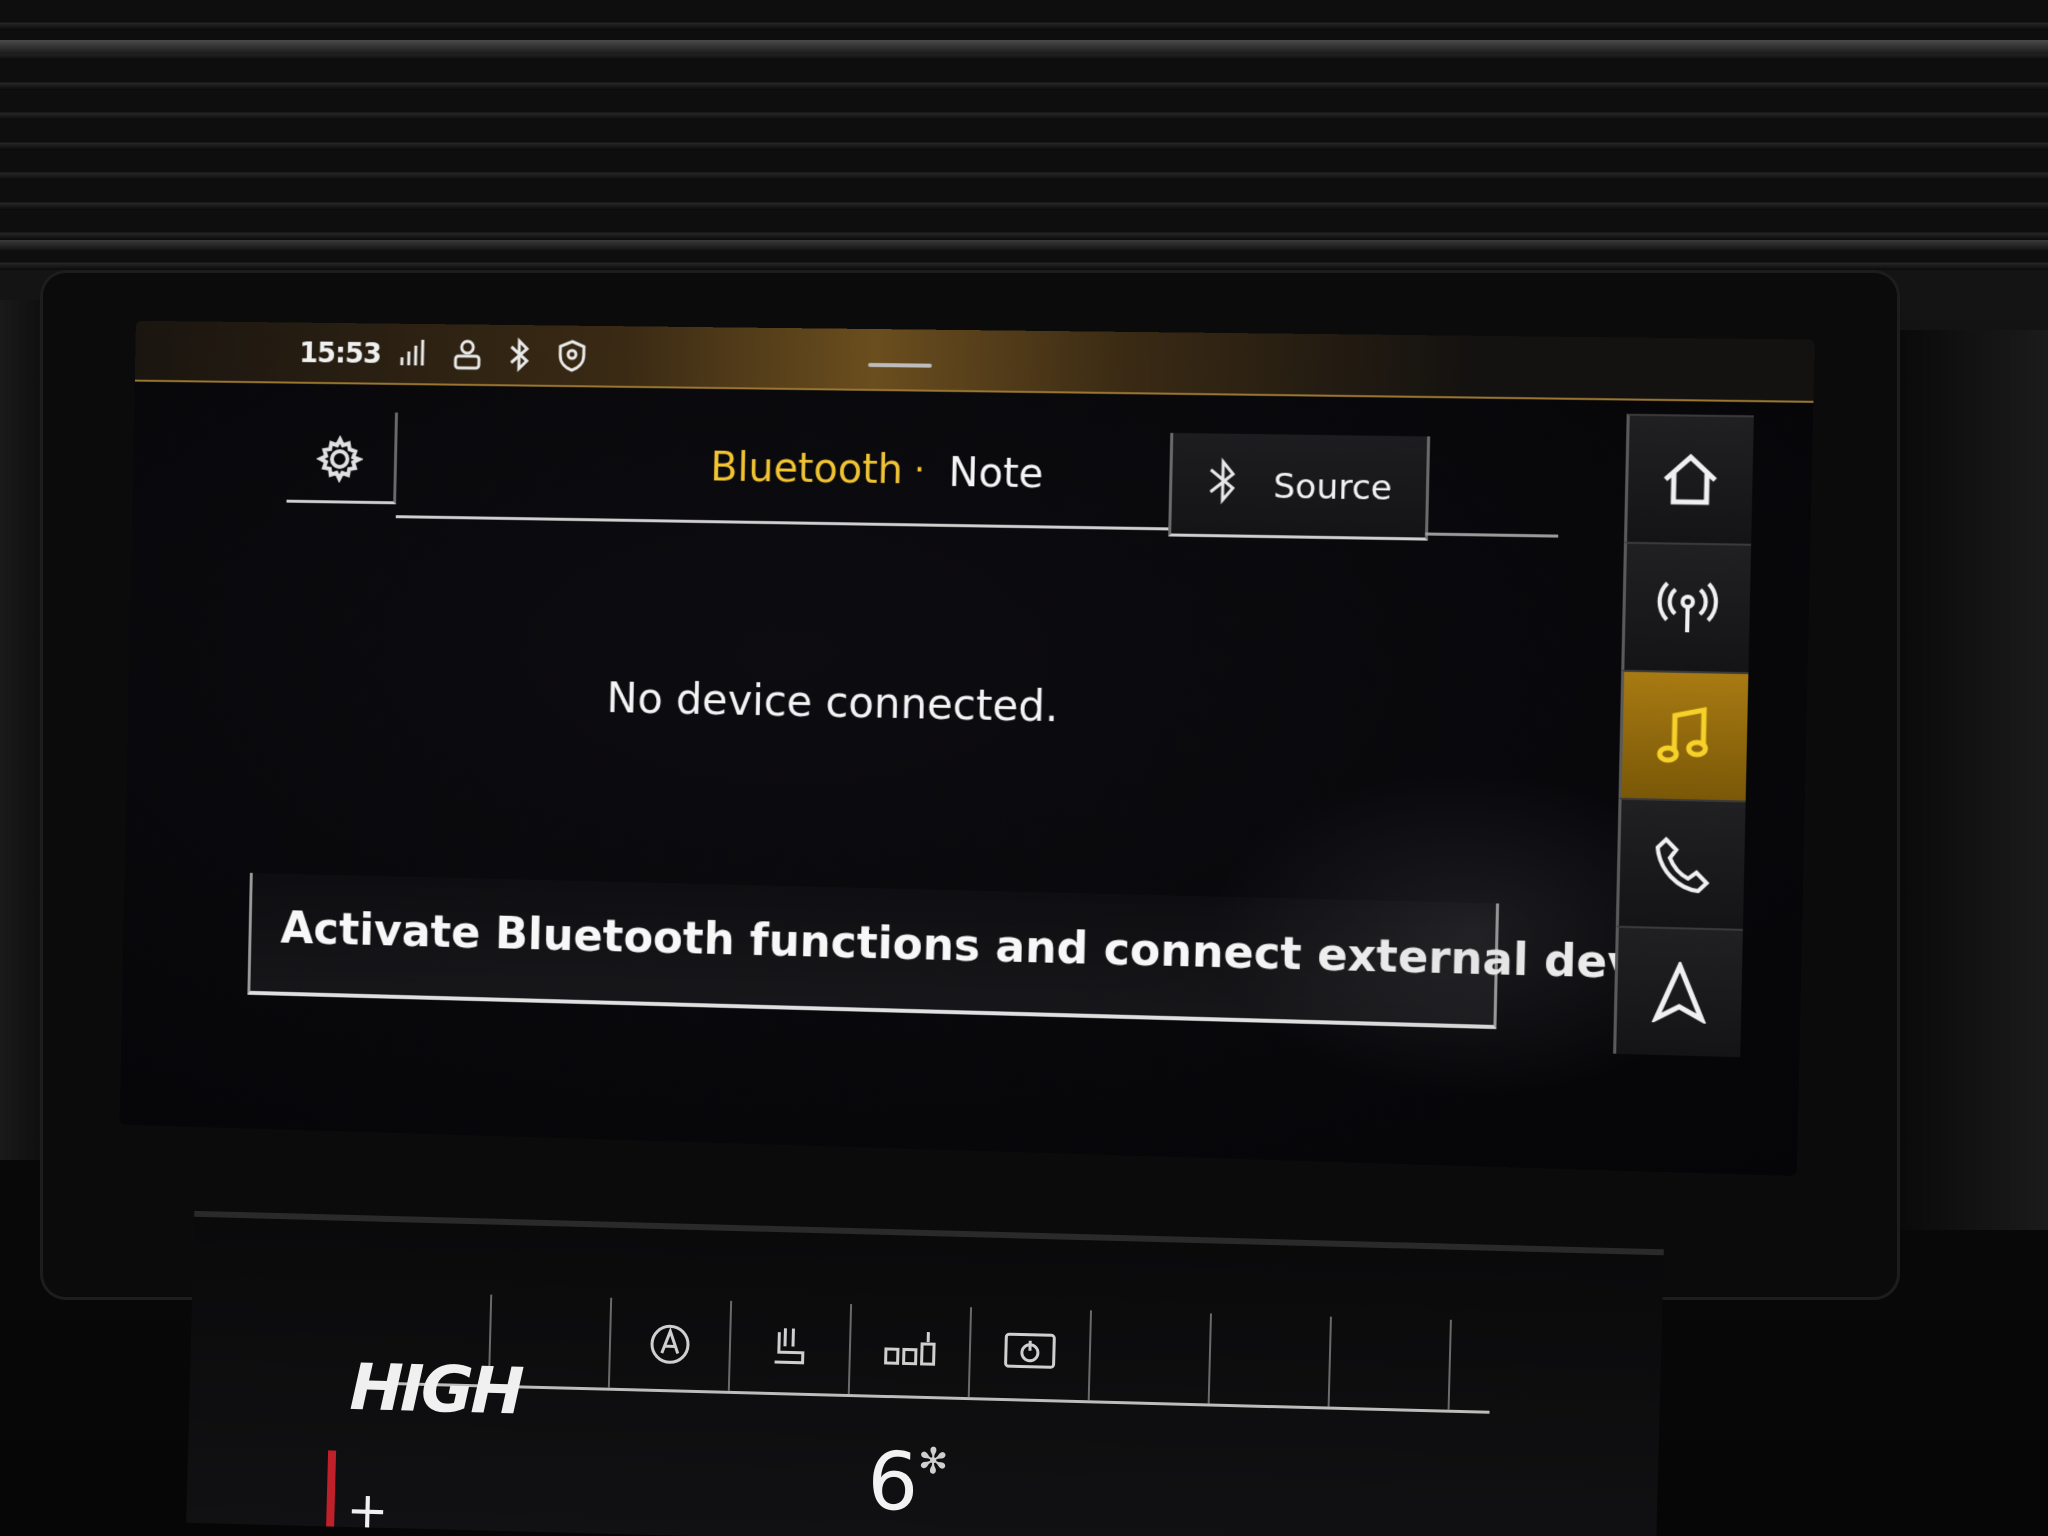 The height and width of the screenshot is (1536, 2048). What do you see at coordinates (1024, 245) in the screenshot?
I see `vent-trim-lower` at bounding box center [1024, 245].